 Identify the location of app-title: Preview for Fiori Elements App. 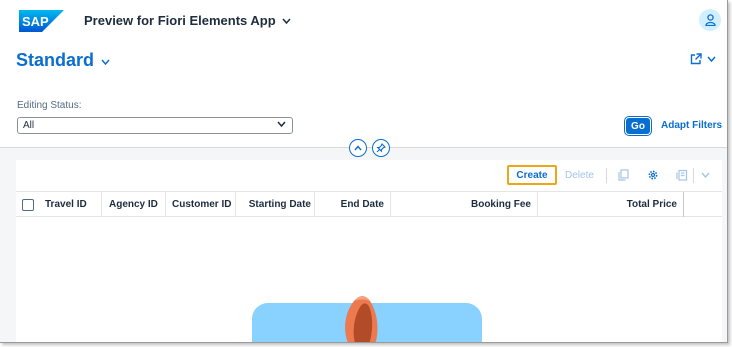
(180, 20).